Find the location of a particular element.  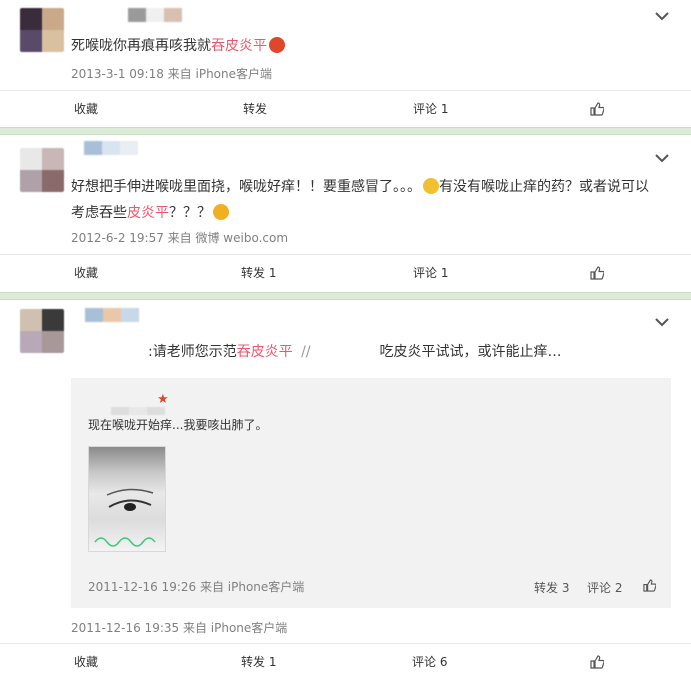

repost-button: 转发 is located at coordinates (255, 109).